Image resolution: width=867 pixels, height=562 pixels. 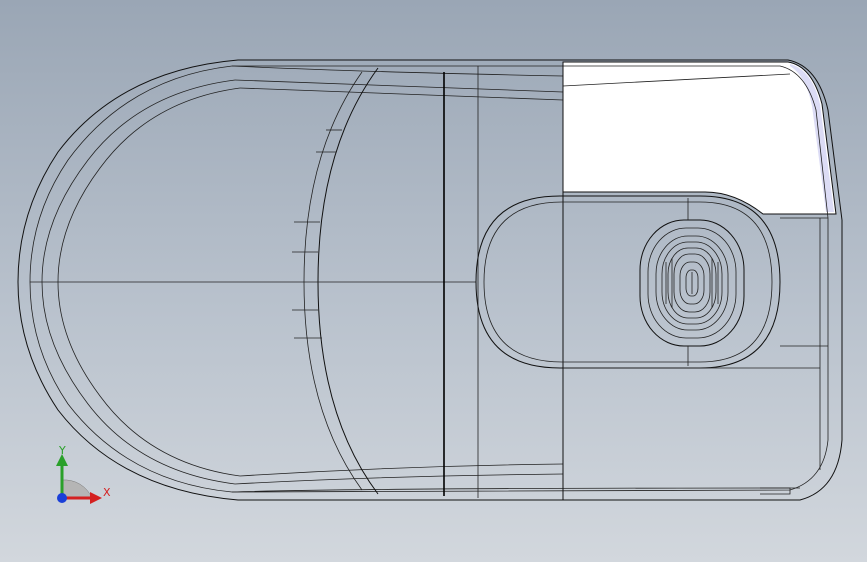 I want to click on dial-ring-outer, so click(x=348, y=281).